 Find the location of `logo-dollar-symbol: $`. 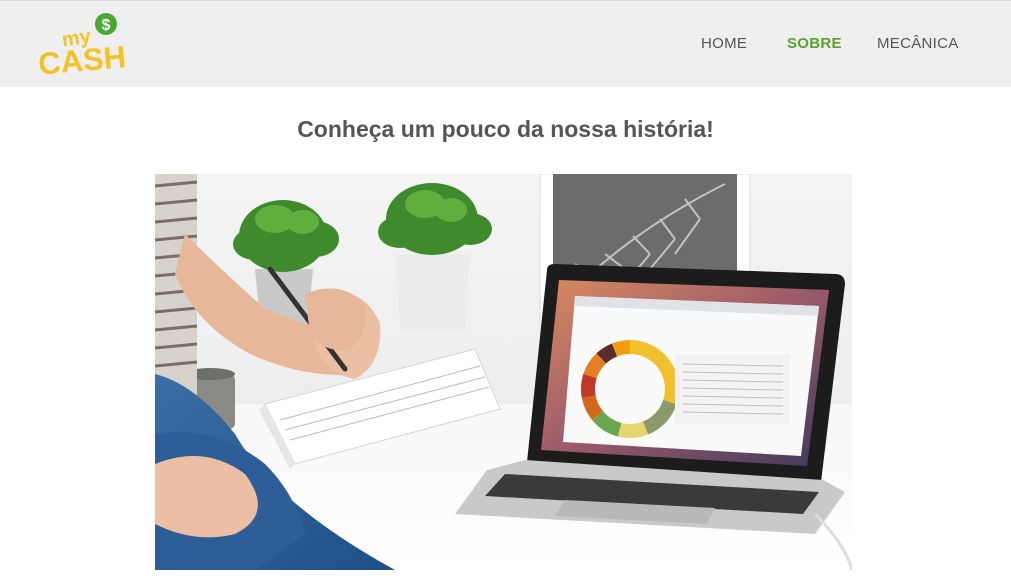

logo-dollar-symbol: $ is located at coordinates (106, 25).